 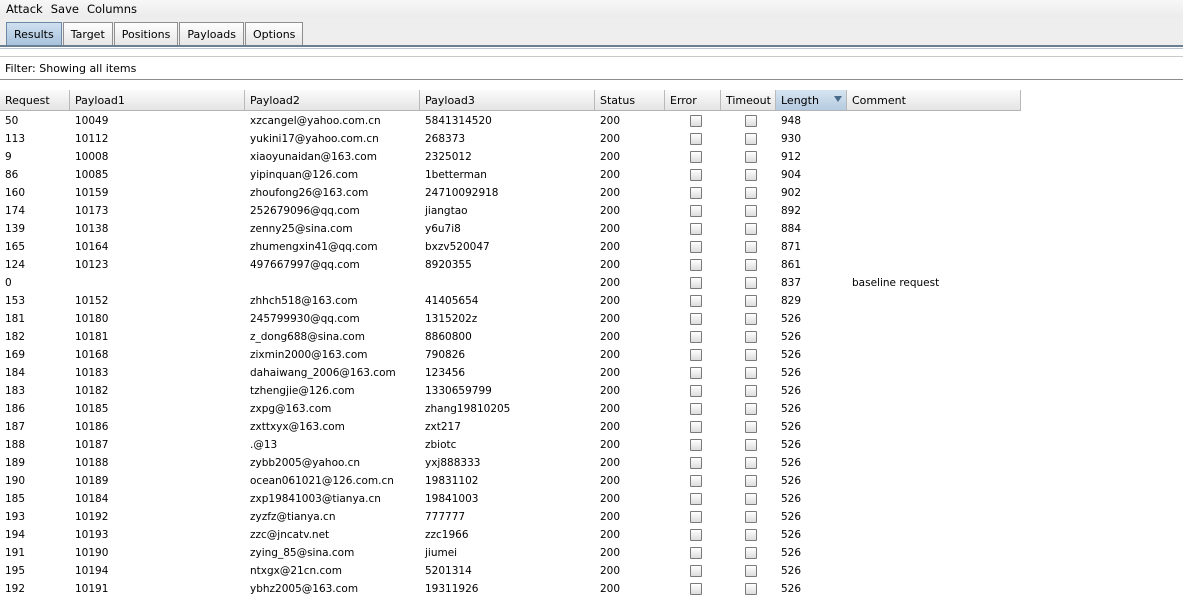 I want to click on menu-columns: Columns, so click(x=112, y=9).